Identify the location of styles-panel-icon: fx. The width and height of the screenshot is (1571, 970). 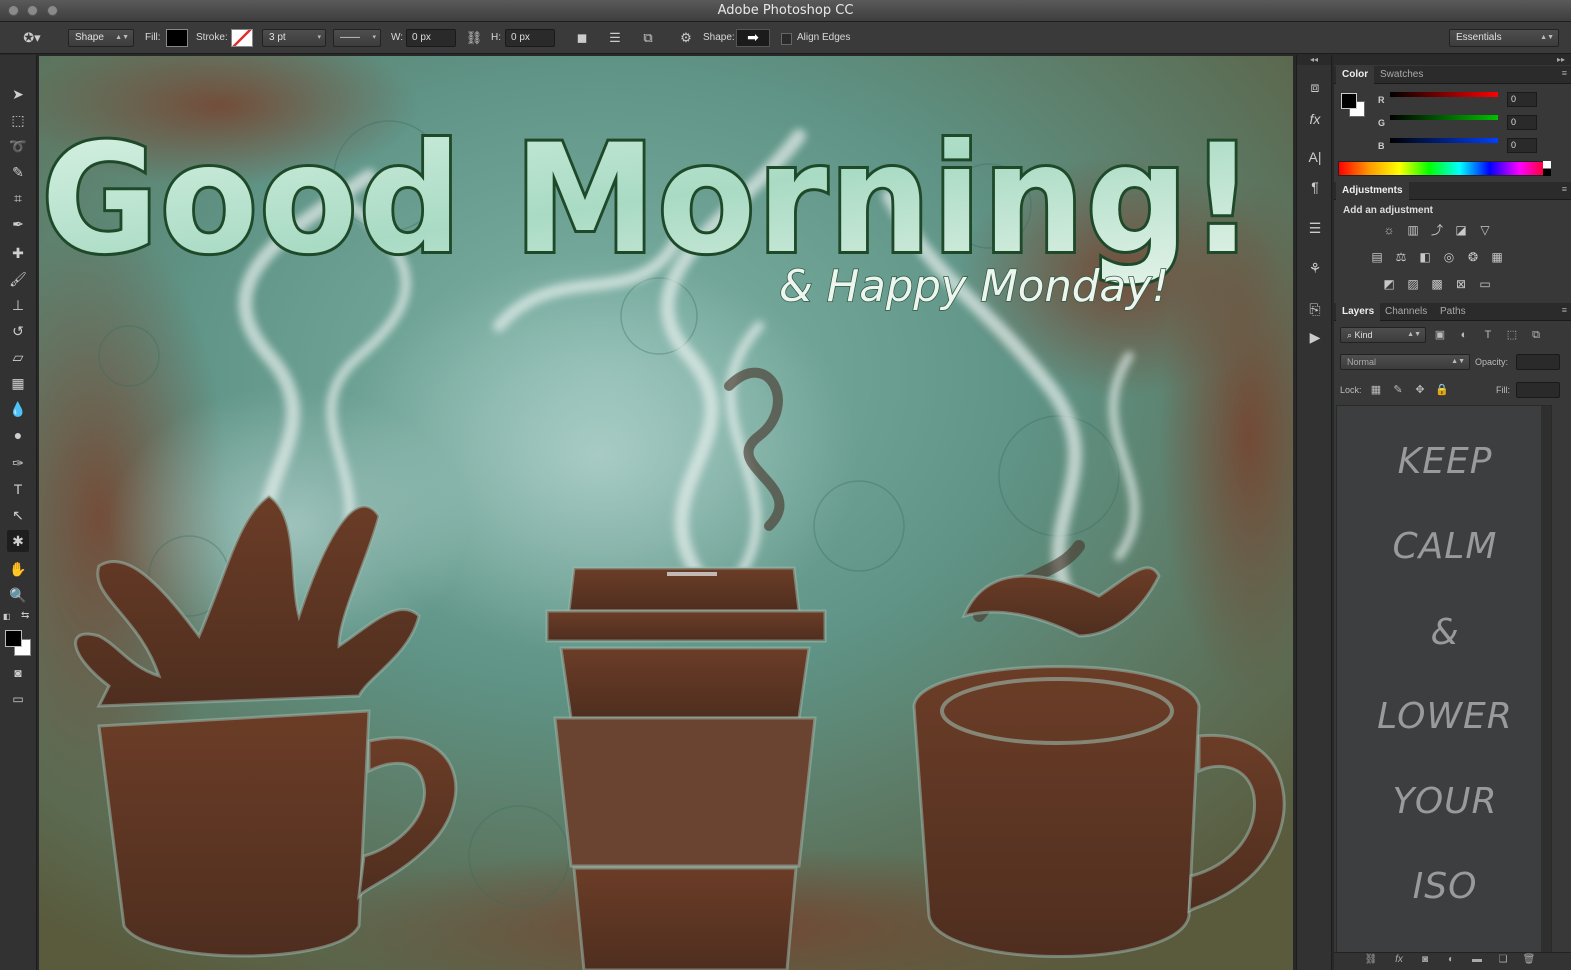
(1315, 119).